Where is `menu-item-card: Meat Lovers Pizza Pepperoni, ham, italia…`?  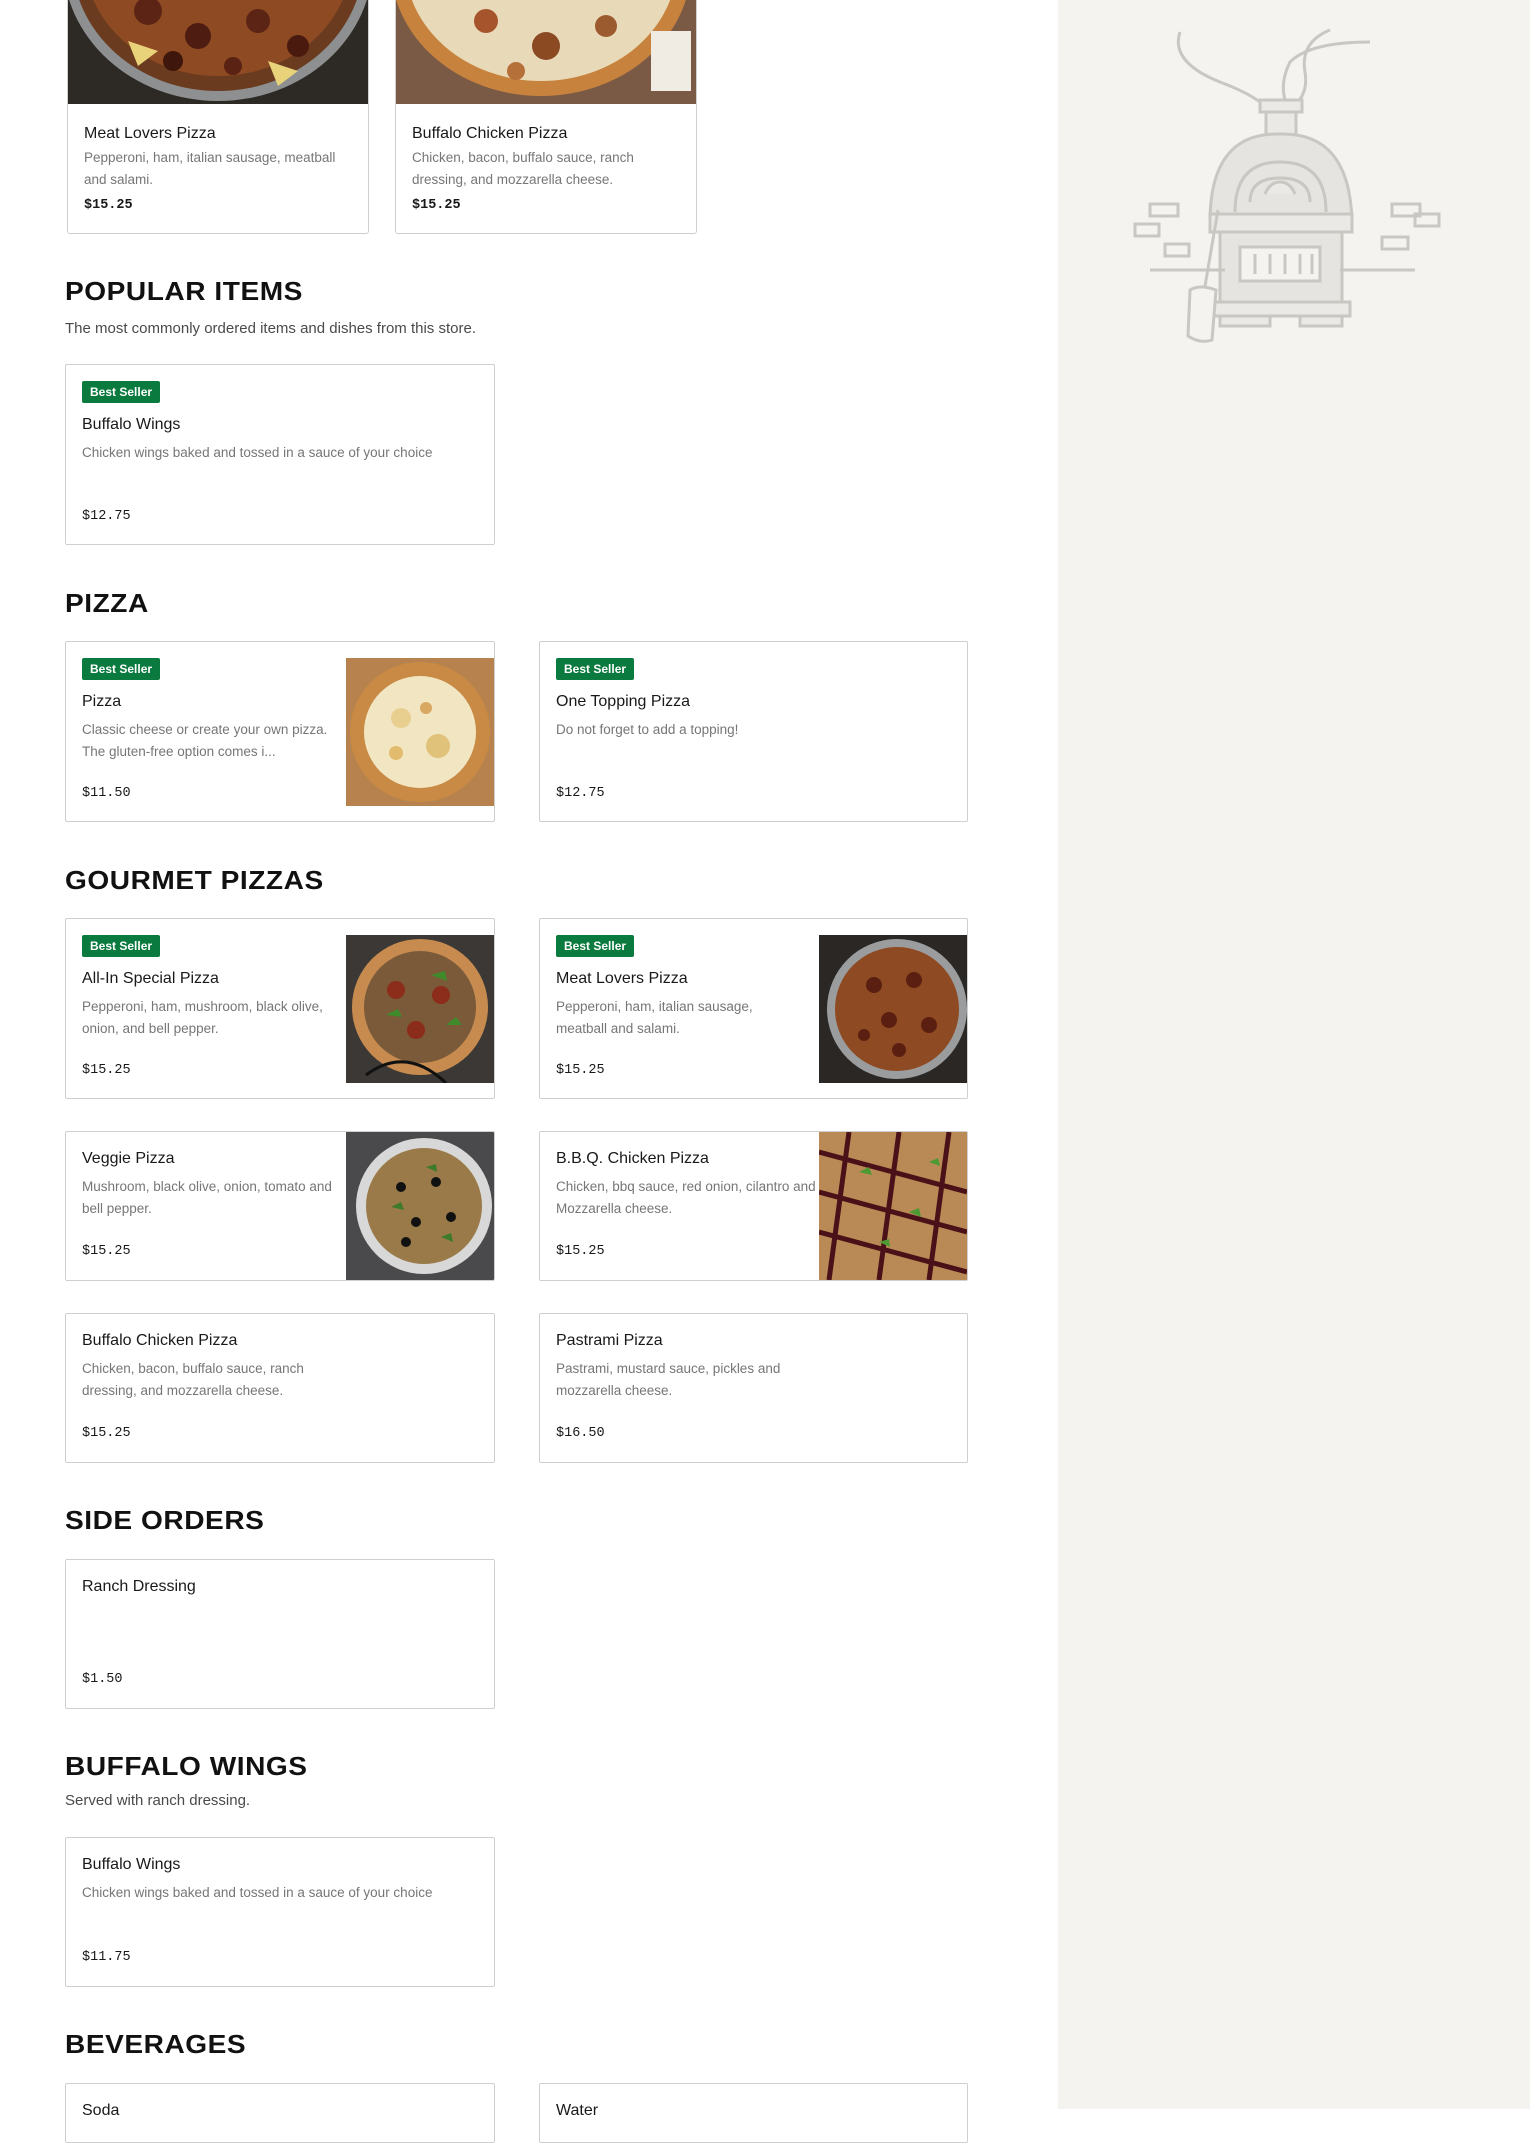 menu-item-card: Meat Lovers Pizza Pepperoni, ham, italia… is located at coordinates (218, 117).